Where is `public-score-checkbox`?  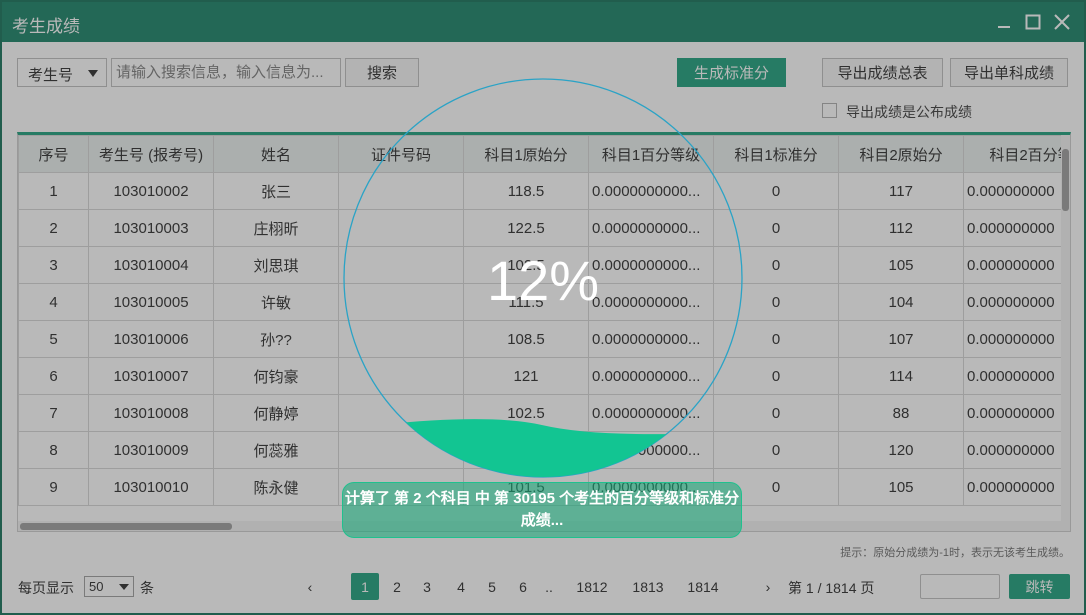 public-score-checkbox is located at coordinates (829, 110).